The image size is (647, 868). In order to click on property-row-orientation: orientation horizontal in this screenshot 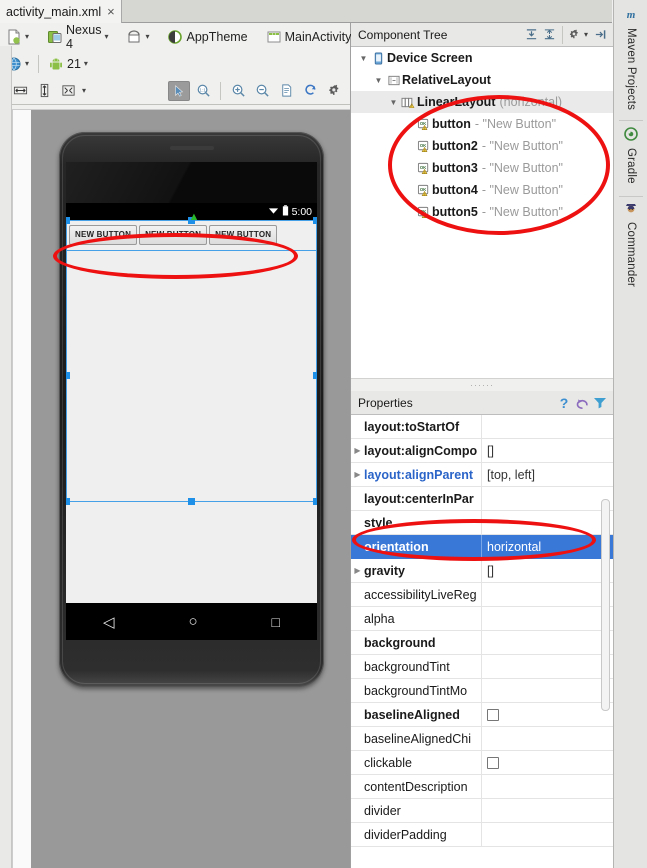, I will do `click(482, 547)`.